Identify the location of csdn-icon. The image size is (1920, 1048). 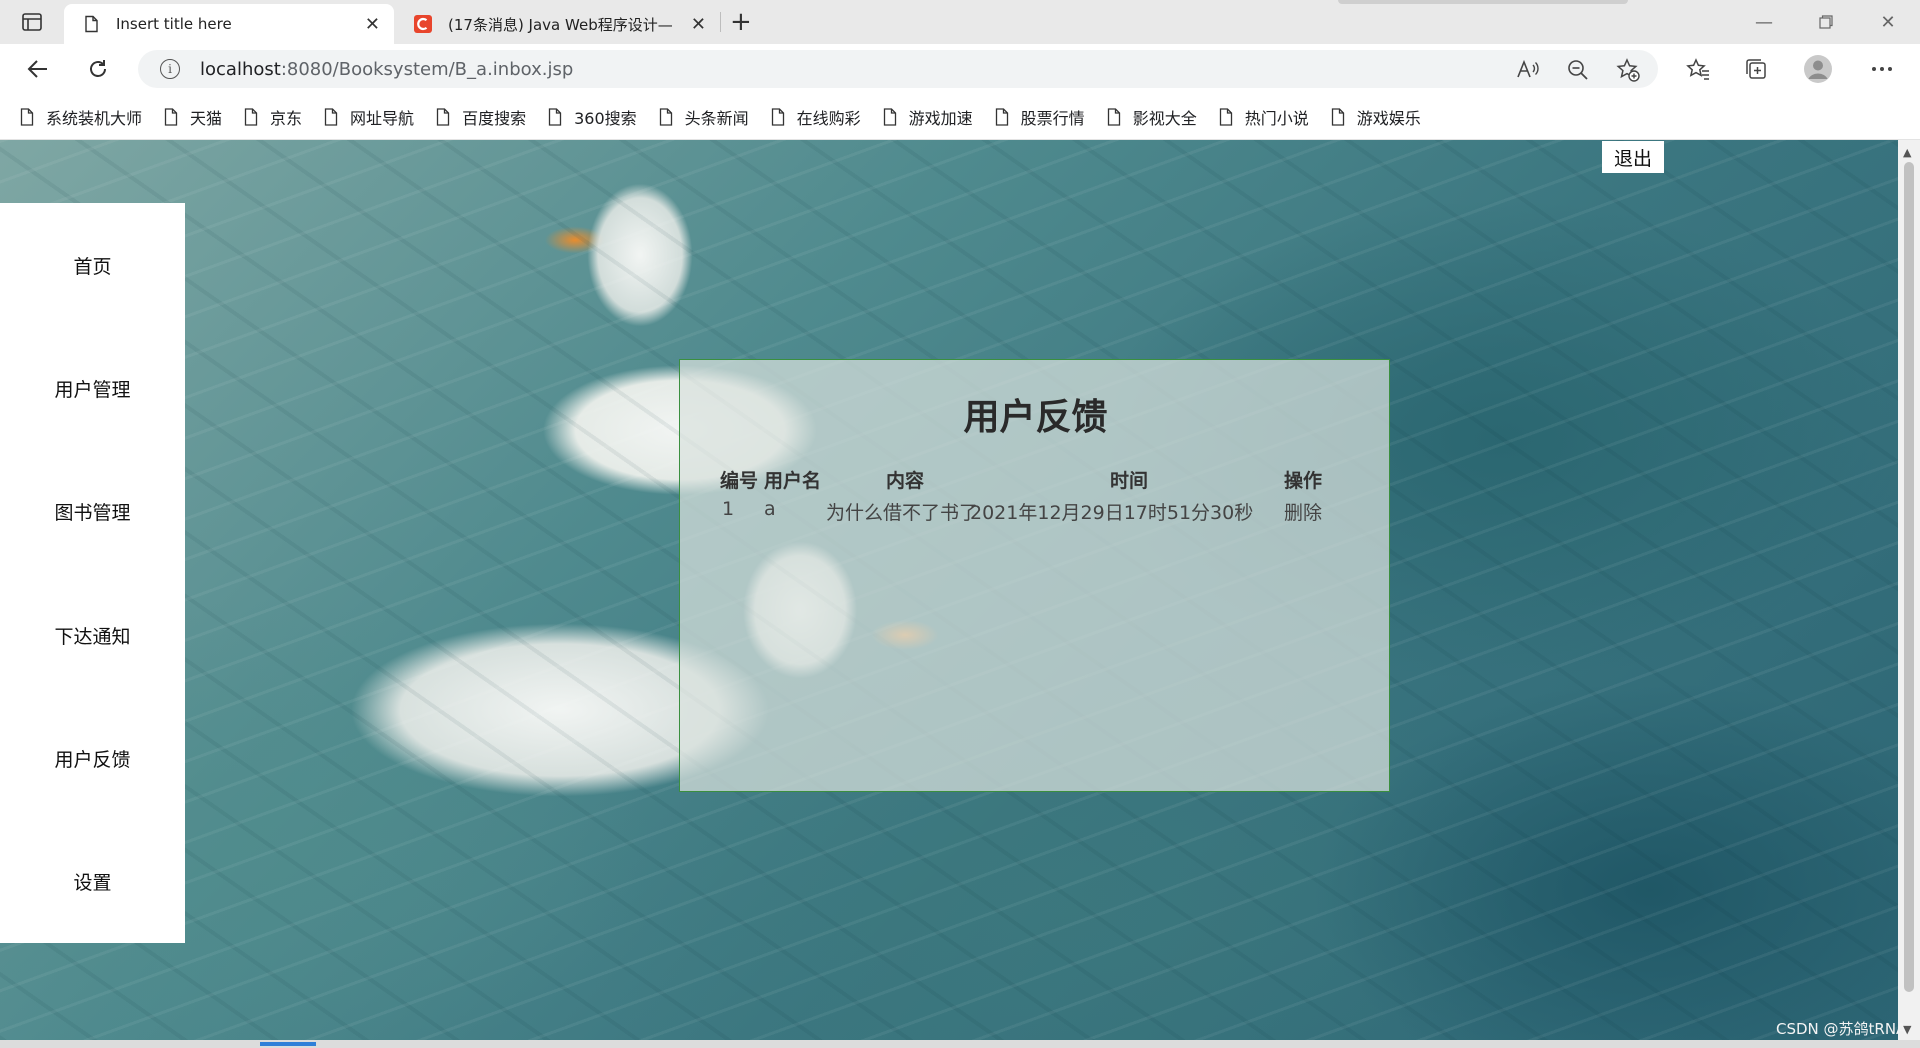
(423, 24).